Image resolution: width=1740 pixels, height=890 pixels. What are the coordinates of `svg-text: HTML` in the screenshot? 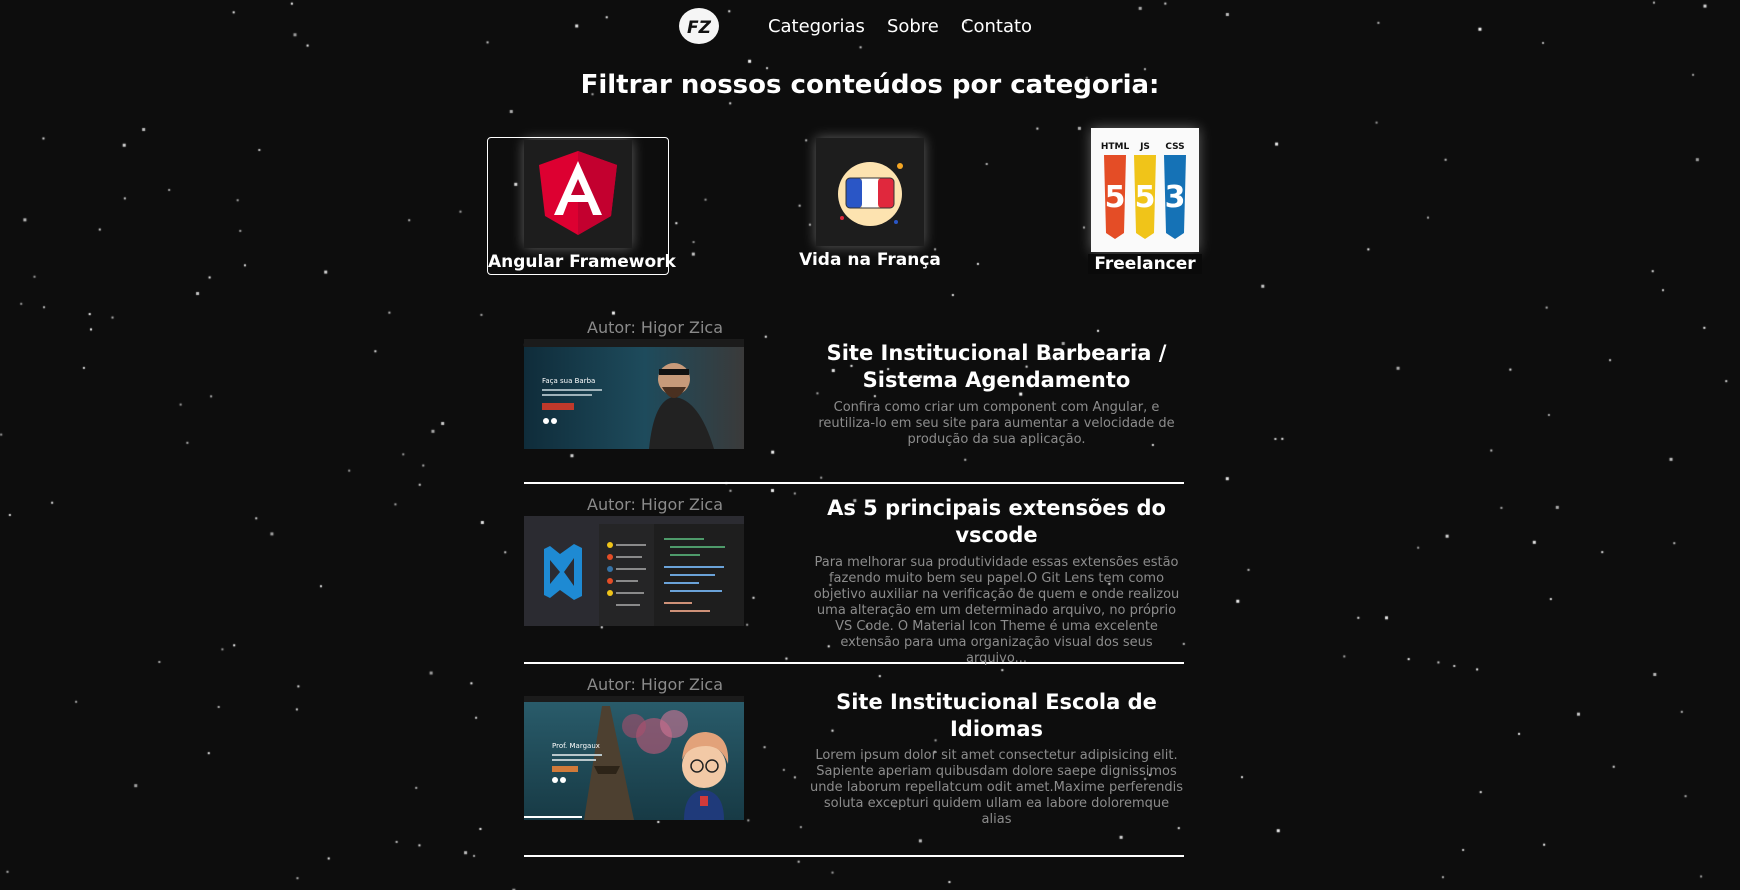 It's located at (1115, 147).